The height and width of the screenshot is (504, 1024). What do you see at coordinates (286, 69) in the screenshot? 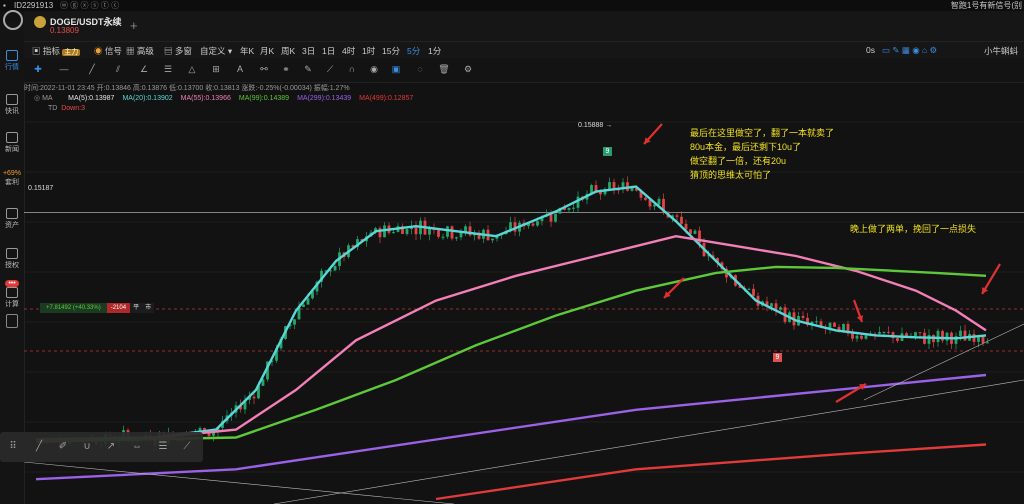
I see `prediction-icon: ⚭` at bounding box center [286, 69].